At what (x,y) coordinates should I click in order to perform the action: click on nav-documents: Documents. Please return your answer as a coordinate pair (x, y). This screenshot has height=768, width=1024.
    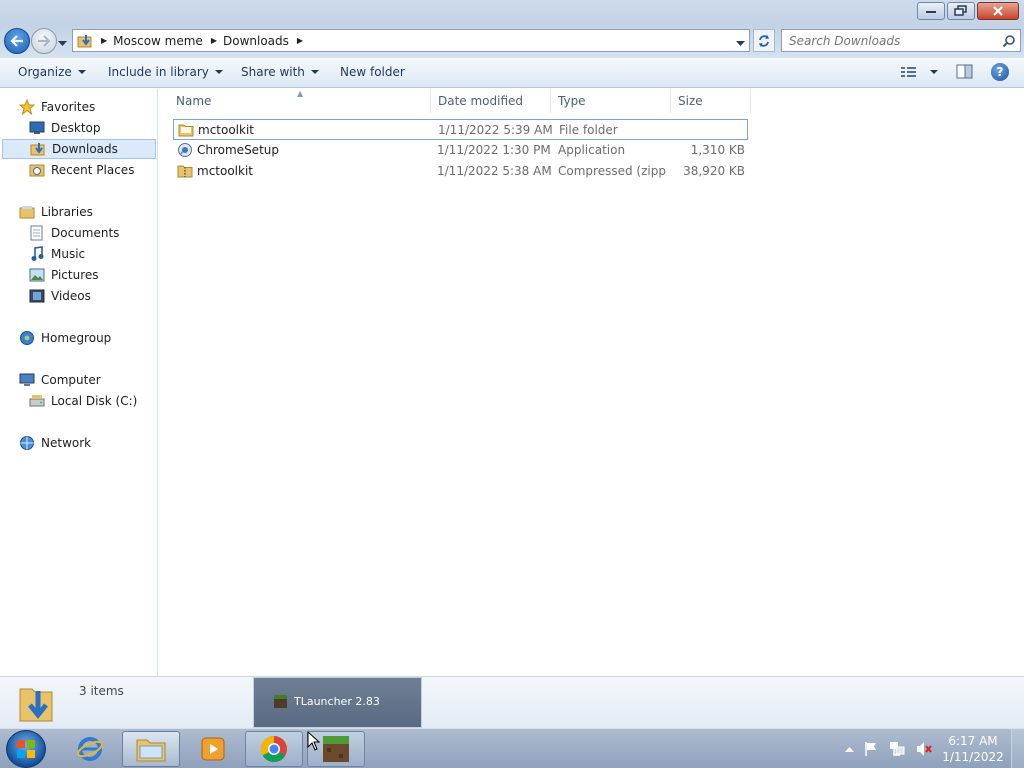
    Looking at the image, I should click on (73, 233).